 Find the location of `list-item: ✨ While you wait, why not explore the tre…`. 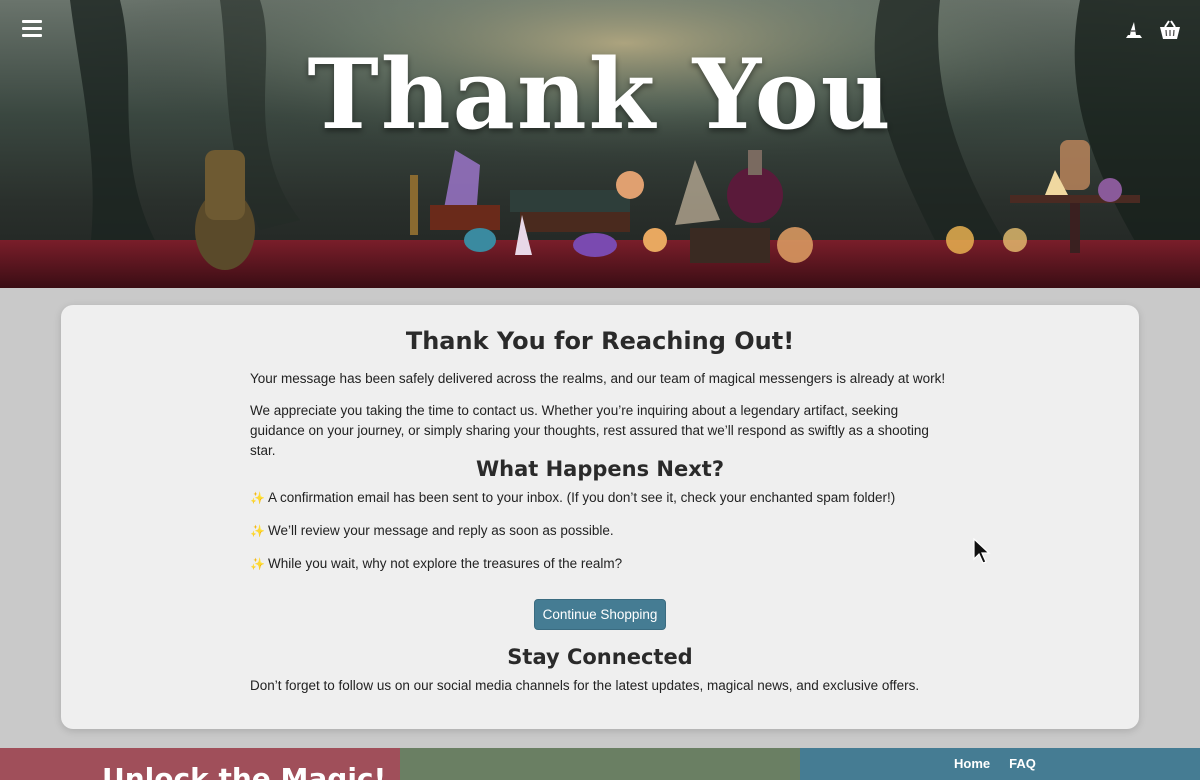

list-item: ✨ While you wait, why not explore the tre… is located at coordinates (436, 563).